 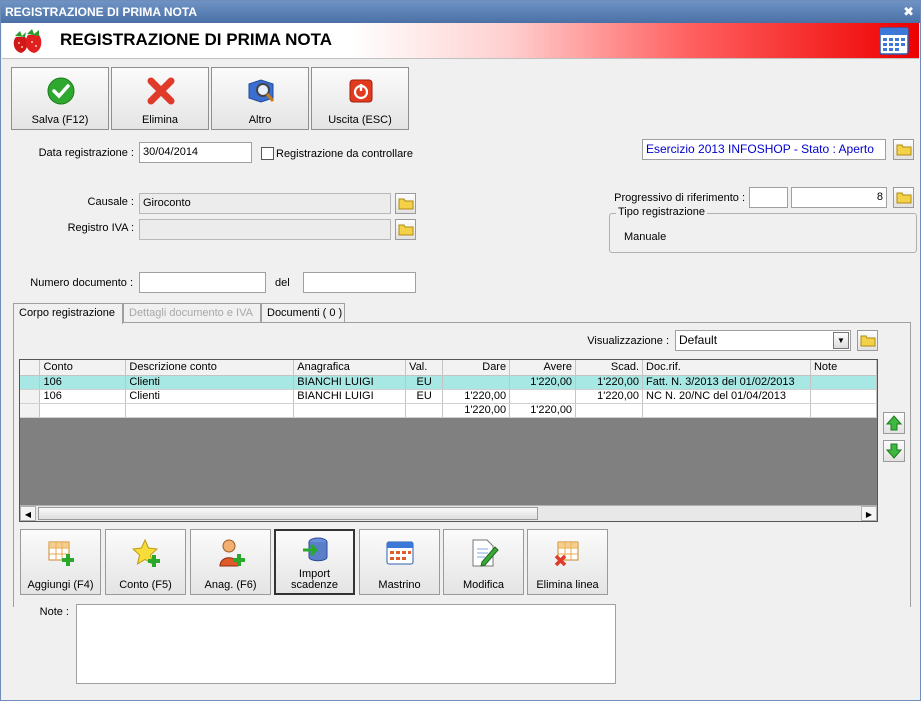 I want to click on row-indicator, so click(x=30, y=410).